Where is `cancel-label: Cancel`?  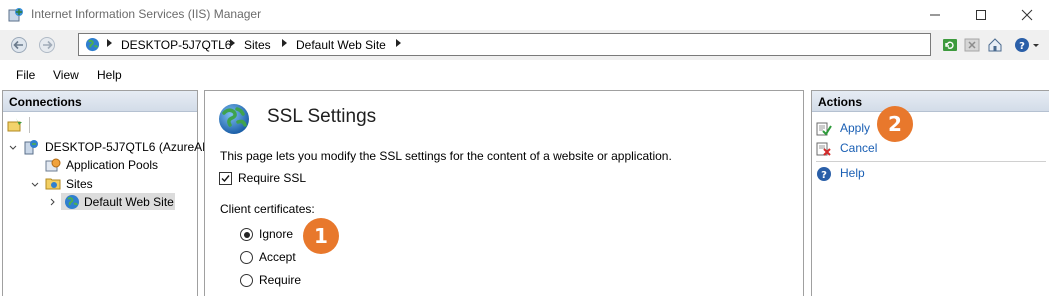 cancel-label: Cancel is located at coordinates (859, 148).